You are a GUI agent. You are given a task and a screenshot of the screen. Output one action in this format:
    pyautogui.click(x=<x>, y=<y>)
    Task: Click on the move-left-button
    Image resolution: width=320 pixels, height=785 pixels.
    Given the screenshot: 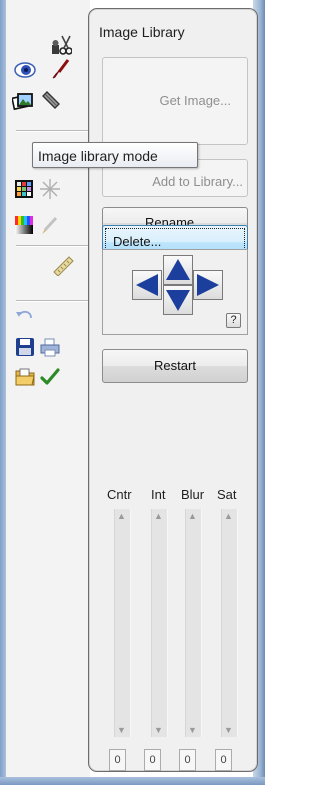 What is the action you would take?
    pyautogui.click(x=147, y=285)
    